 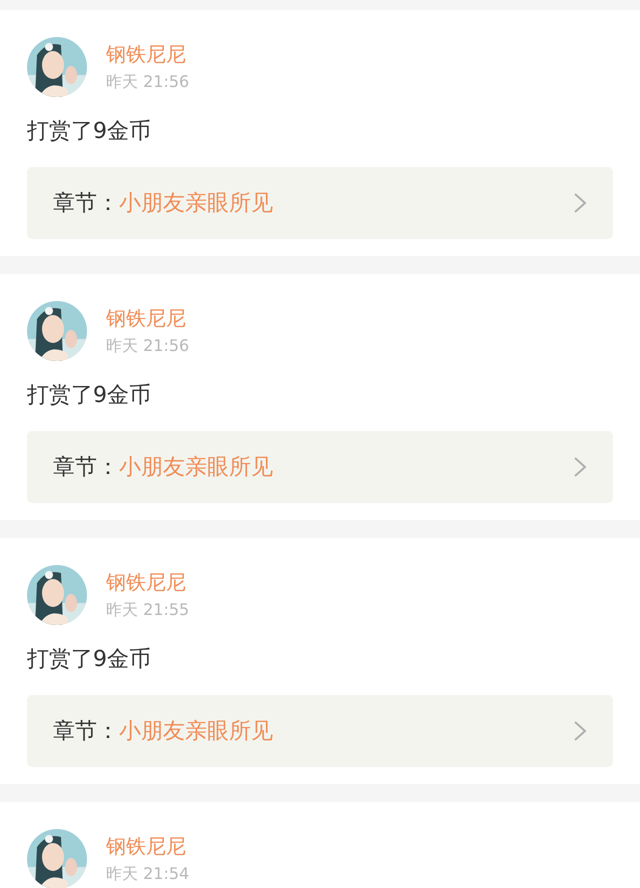 What do you see at coordinates (148, 610) in the screenshot?
I see `timestamp: 昨天 21:55` at bounding box center [148, 610].